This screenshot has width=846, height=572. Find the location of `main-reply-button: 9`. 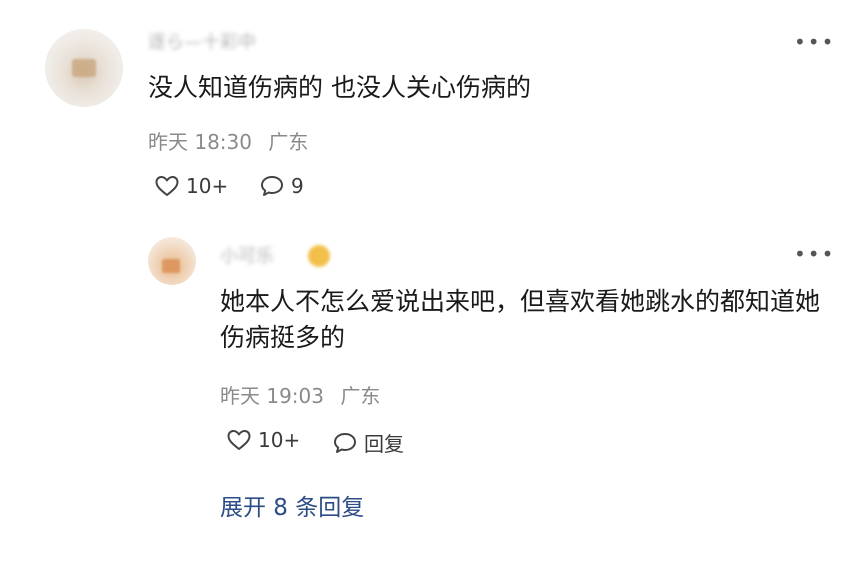

main-reply-button: 9 is located at coordinates (281, 186).